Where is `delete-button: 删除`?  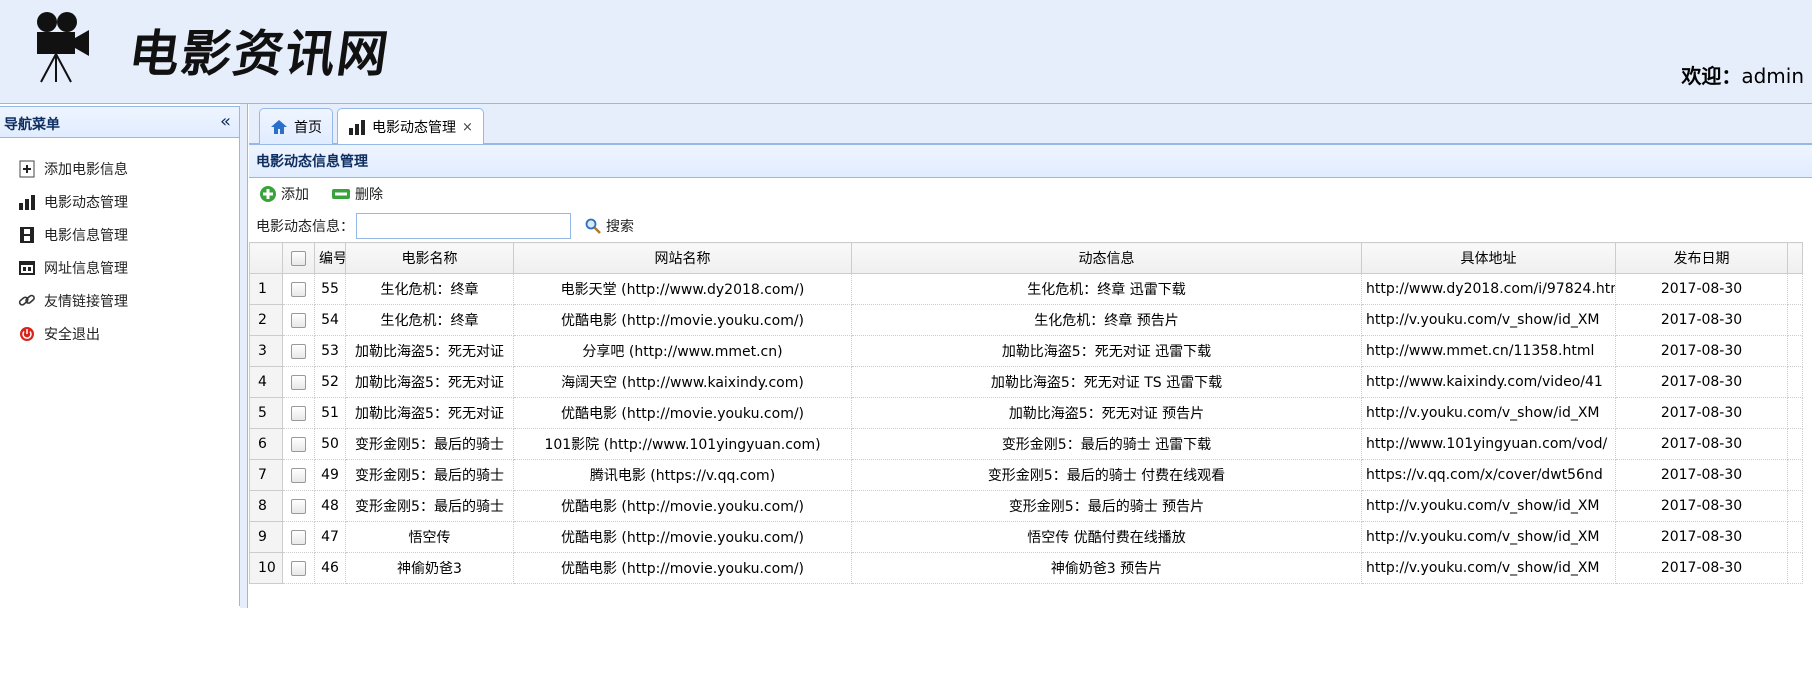 delete-button: 删除 is located at coordinates (357, 194).